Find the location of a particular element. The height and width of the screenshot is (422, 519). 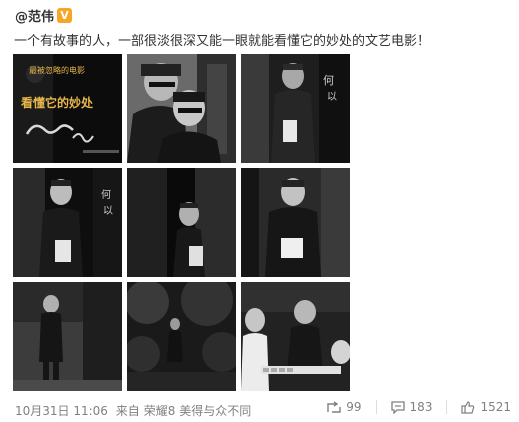

photo-man-peeking-image is located at coordinates (181, 222).